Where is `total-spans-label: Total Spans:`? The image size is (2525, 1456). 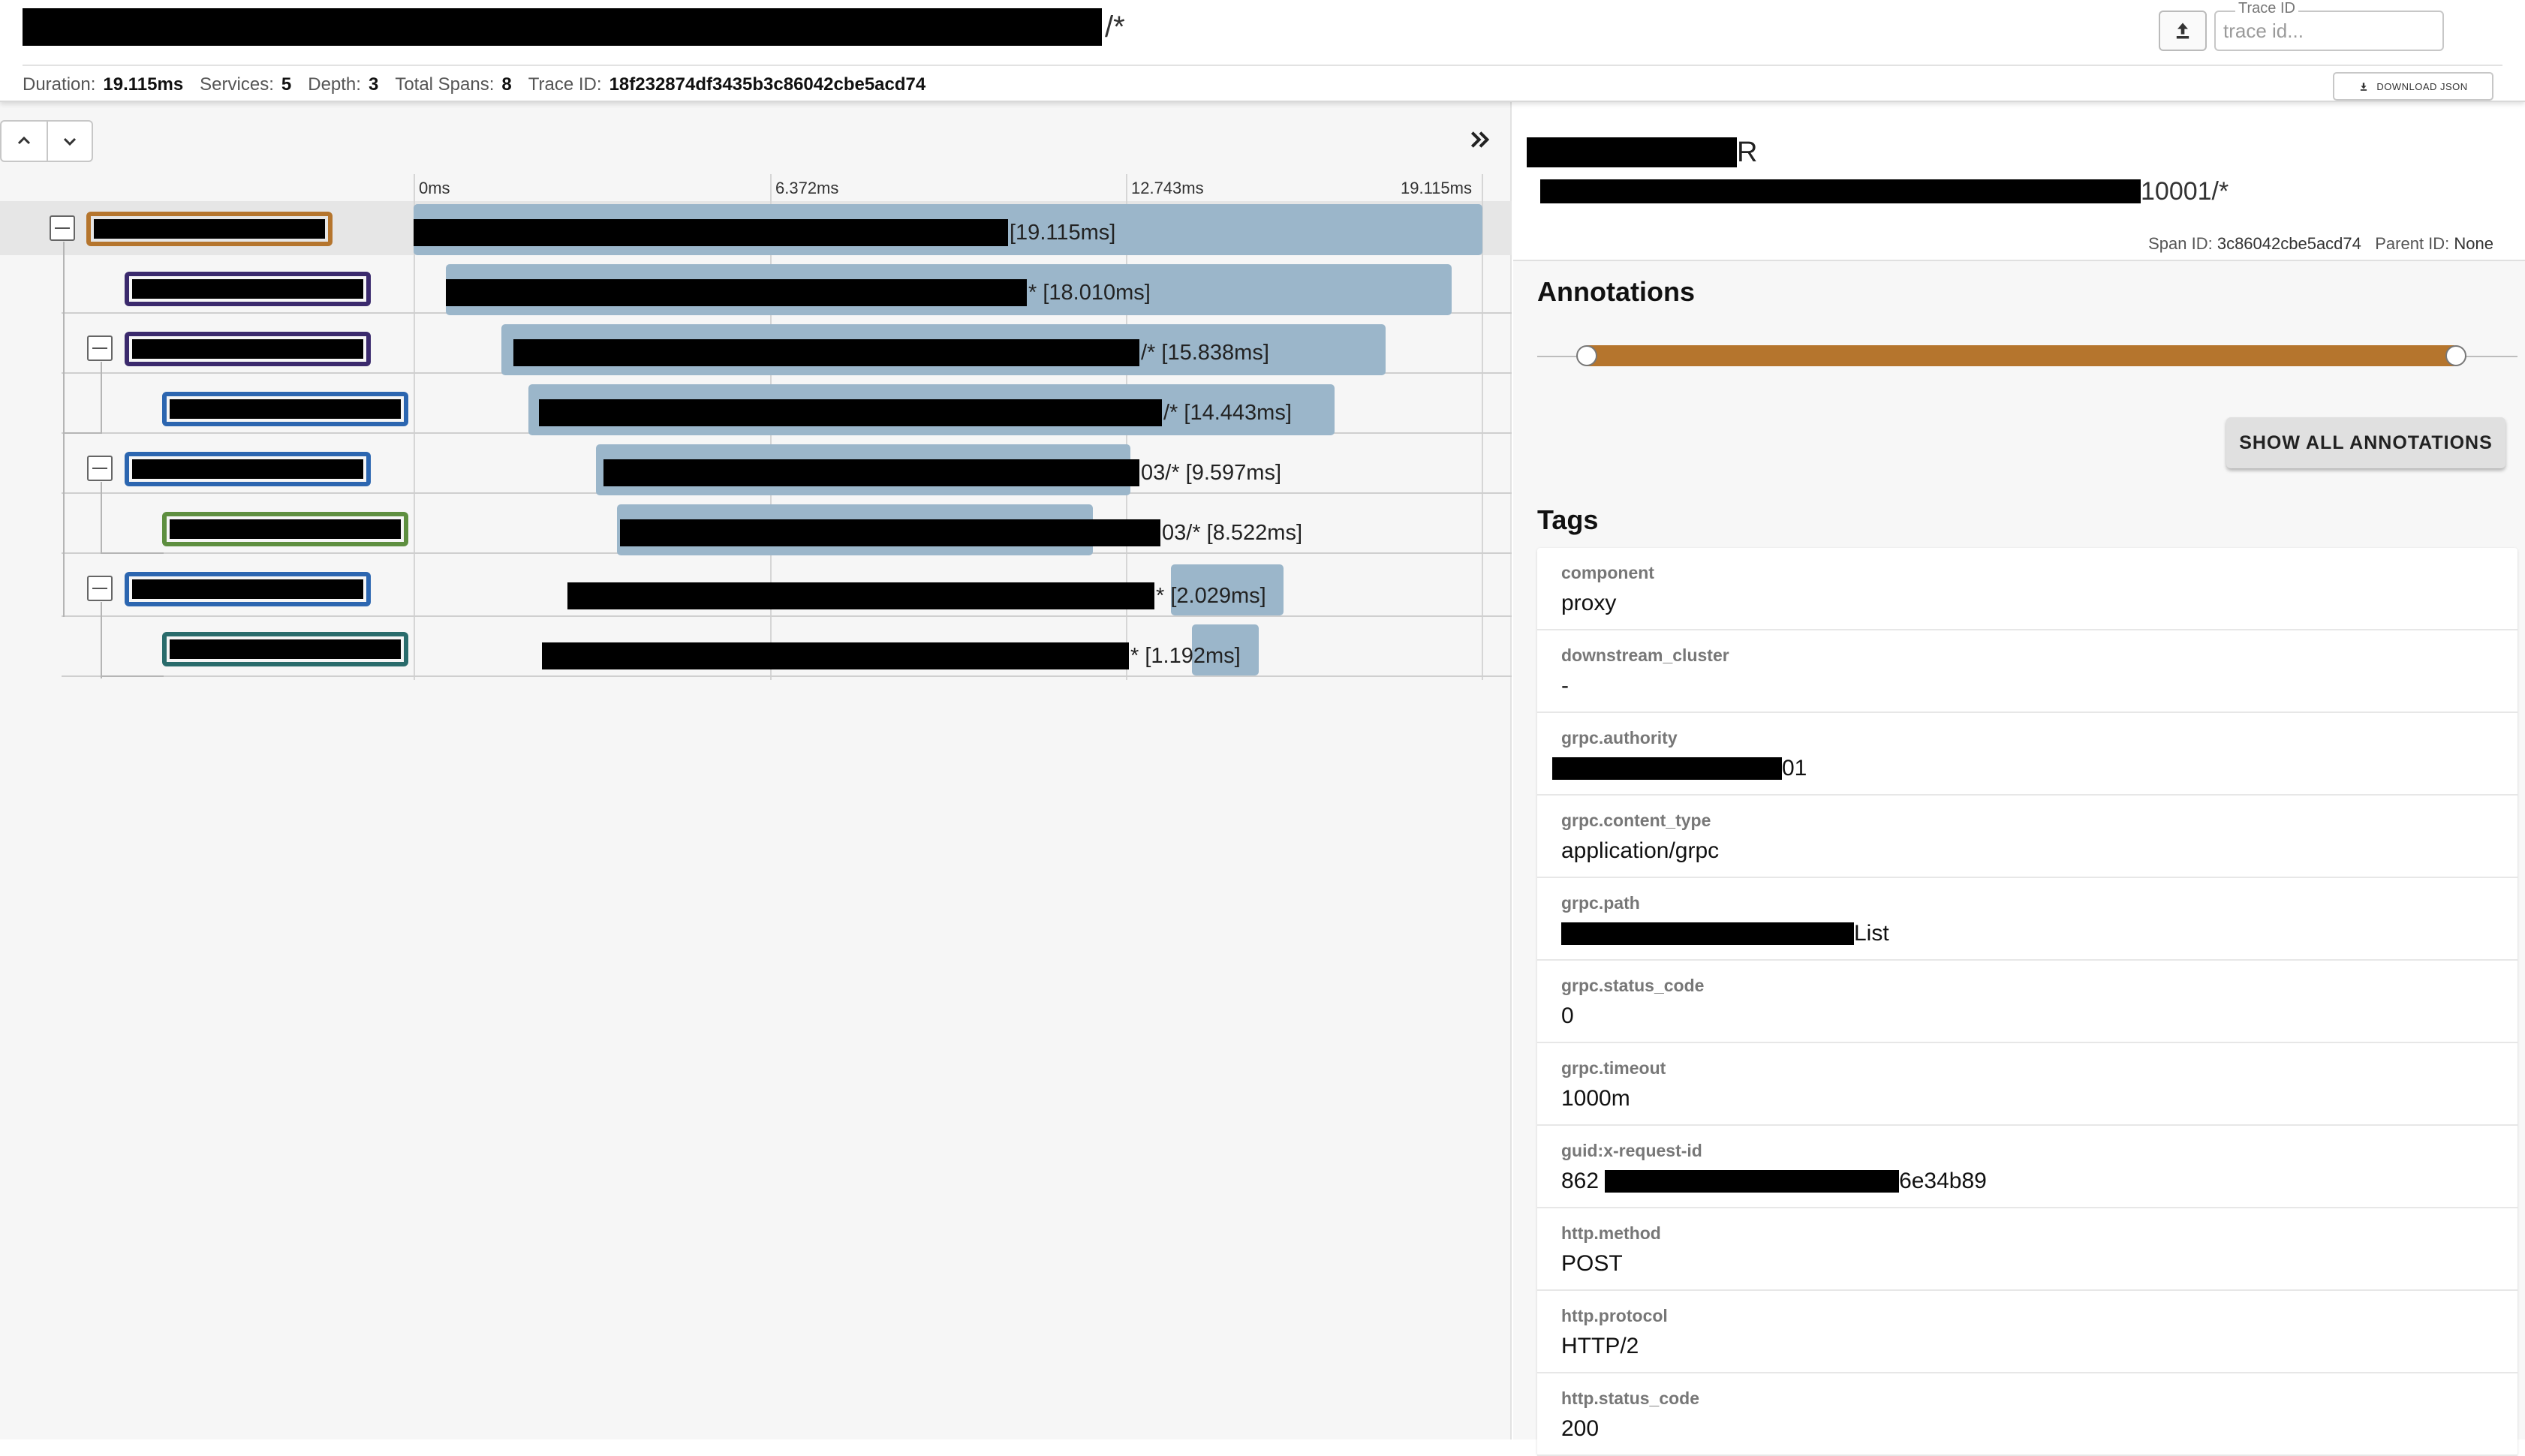
total-spans-label: Total Spans: is located at coordinates (445, 84).